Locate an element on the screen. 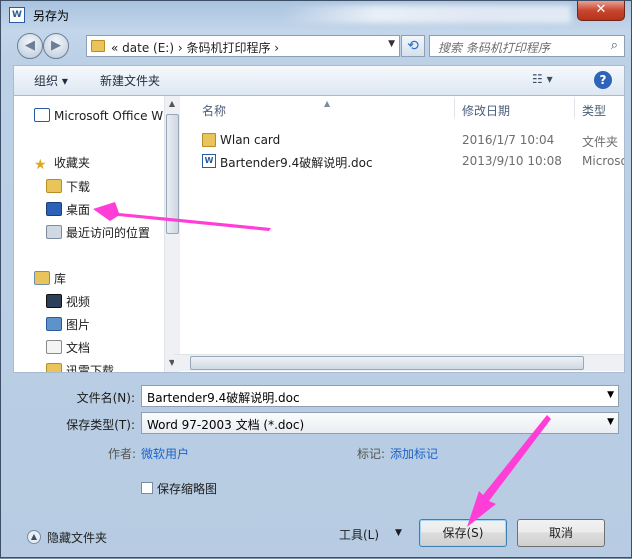 Image resolution: width=632 pixels, height=559 pixels. save-button: 保存(S) is located at coordinates (463, 533).